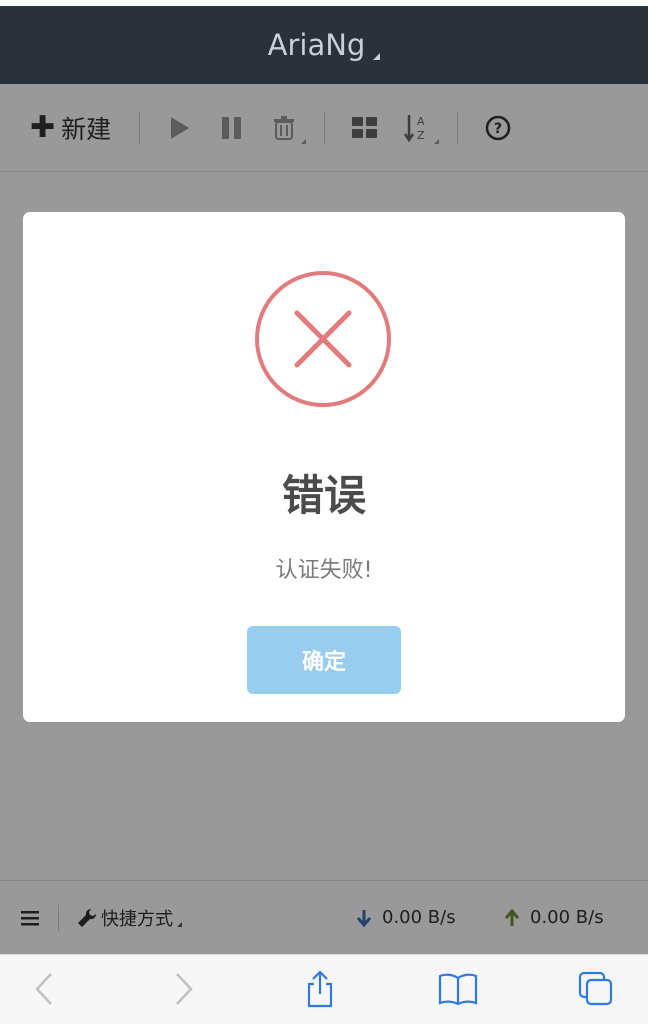 This screenshot has width=648, height=1024. Describe the element at coordinates (323, 495) in the screenshot. I see `dialog-title: 错误` at that location.